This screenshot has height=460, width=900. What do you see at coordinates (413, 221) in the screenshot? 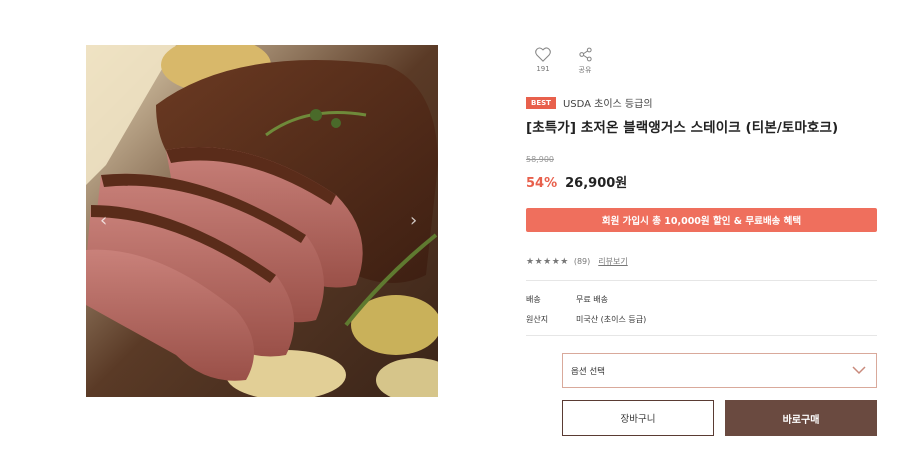
I see `carousel-next-icon: ›` at bounding box center [413, 221].